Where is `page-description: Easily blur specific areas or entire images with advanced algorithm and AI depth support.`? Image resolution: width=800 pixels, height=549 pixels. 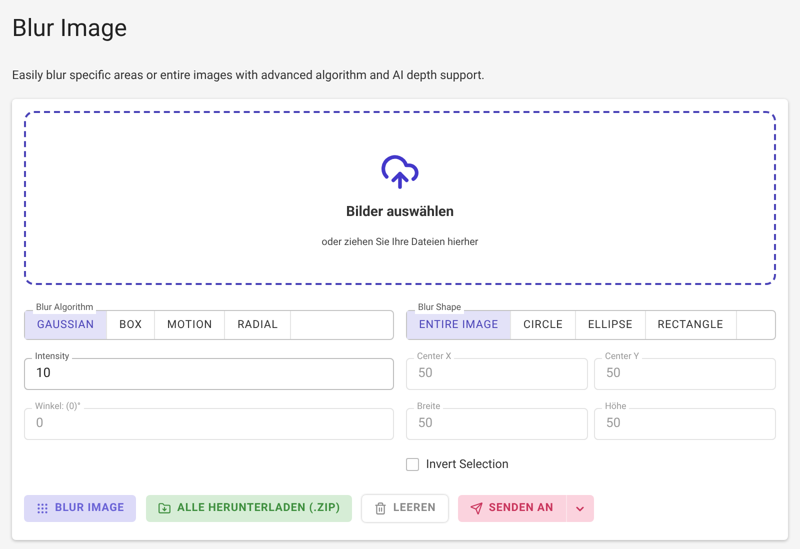 page-description: Easily blur specific areas or entire images with advanced algorithm and AI depth support. is located at coordinates (249, 75).